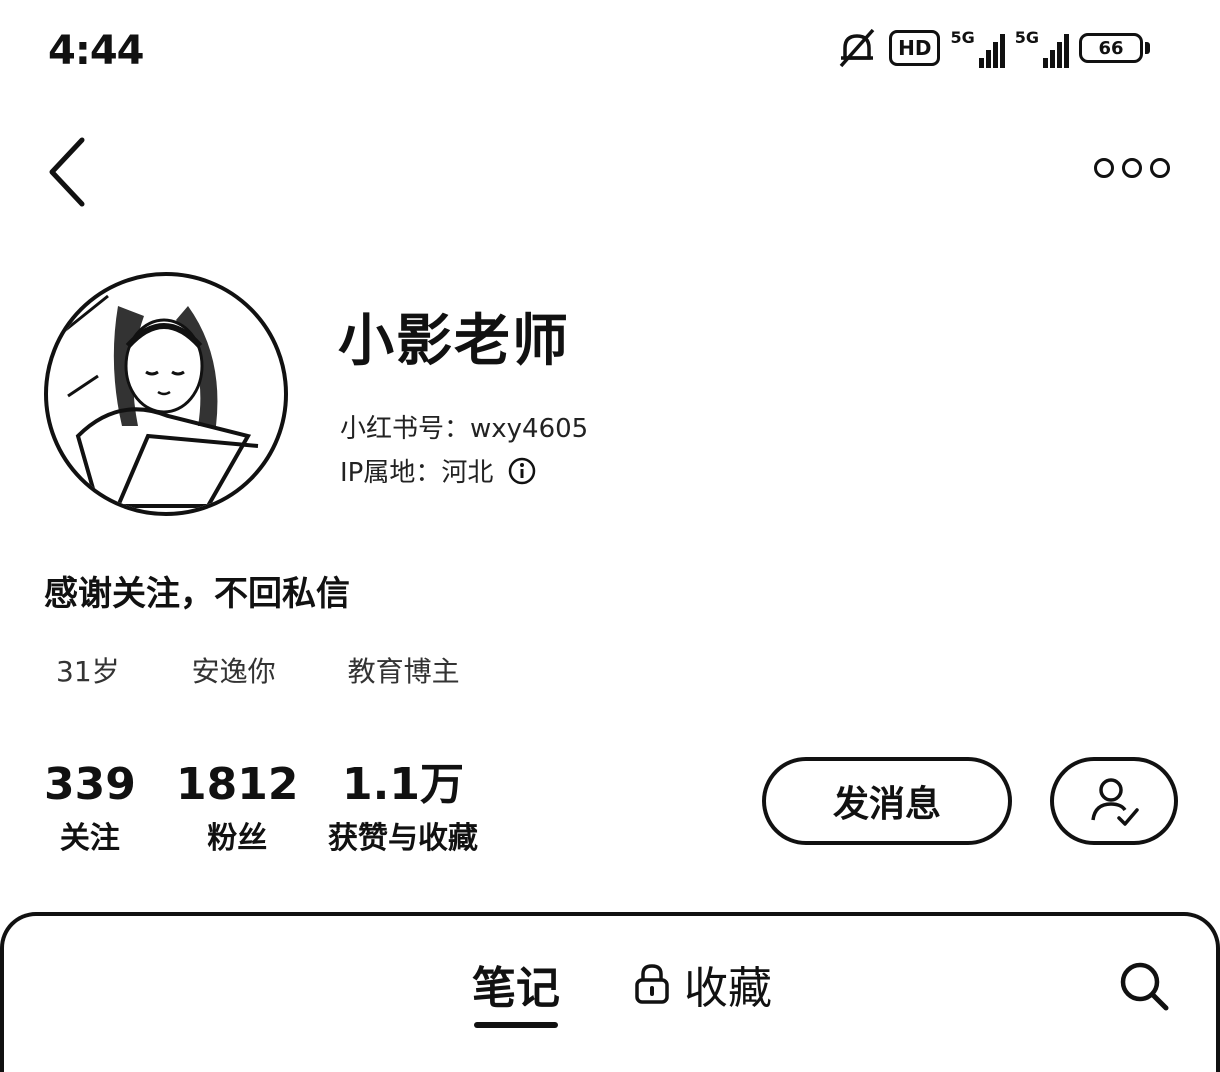 Image resolution: width=1220 pixels, height=1072 pixels. Describe the element at coordinates (977, 48) in the screenshot. I see `signal-5g-1: 5G` at that location.